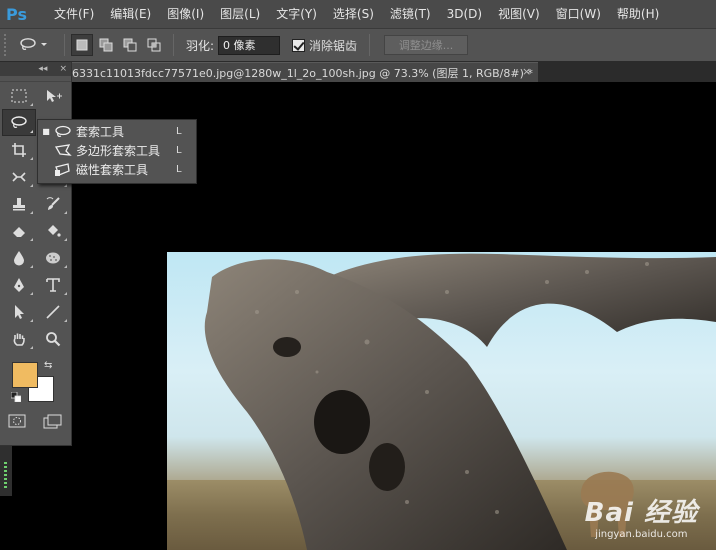 The height and width of the screenshot is (550, 716). I want to click on anti-alias-checkbox, so click(299, 45).